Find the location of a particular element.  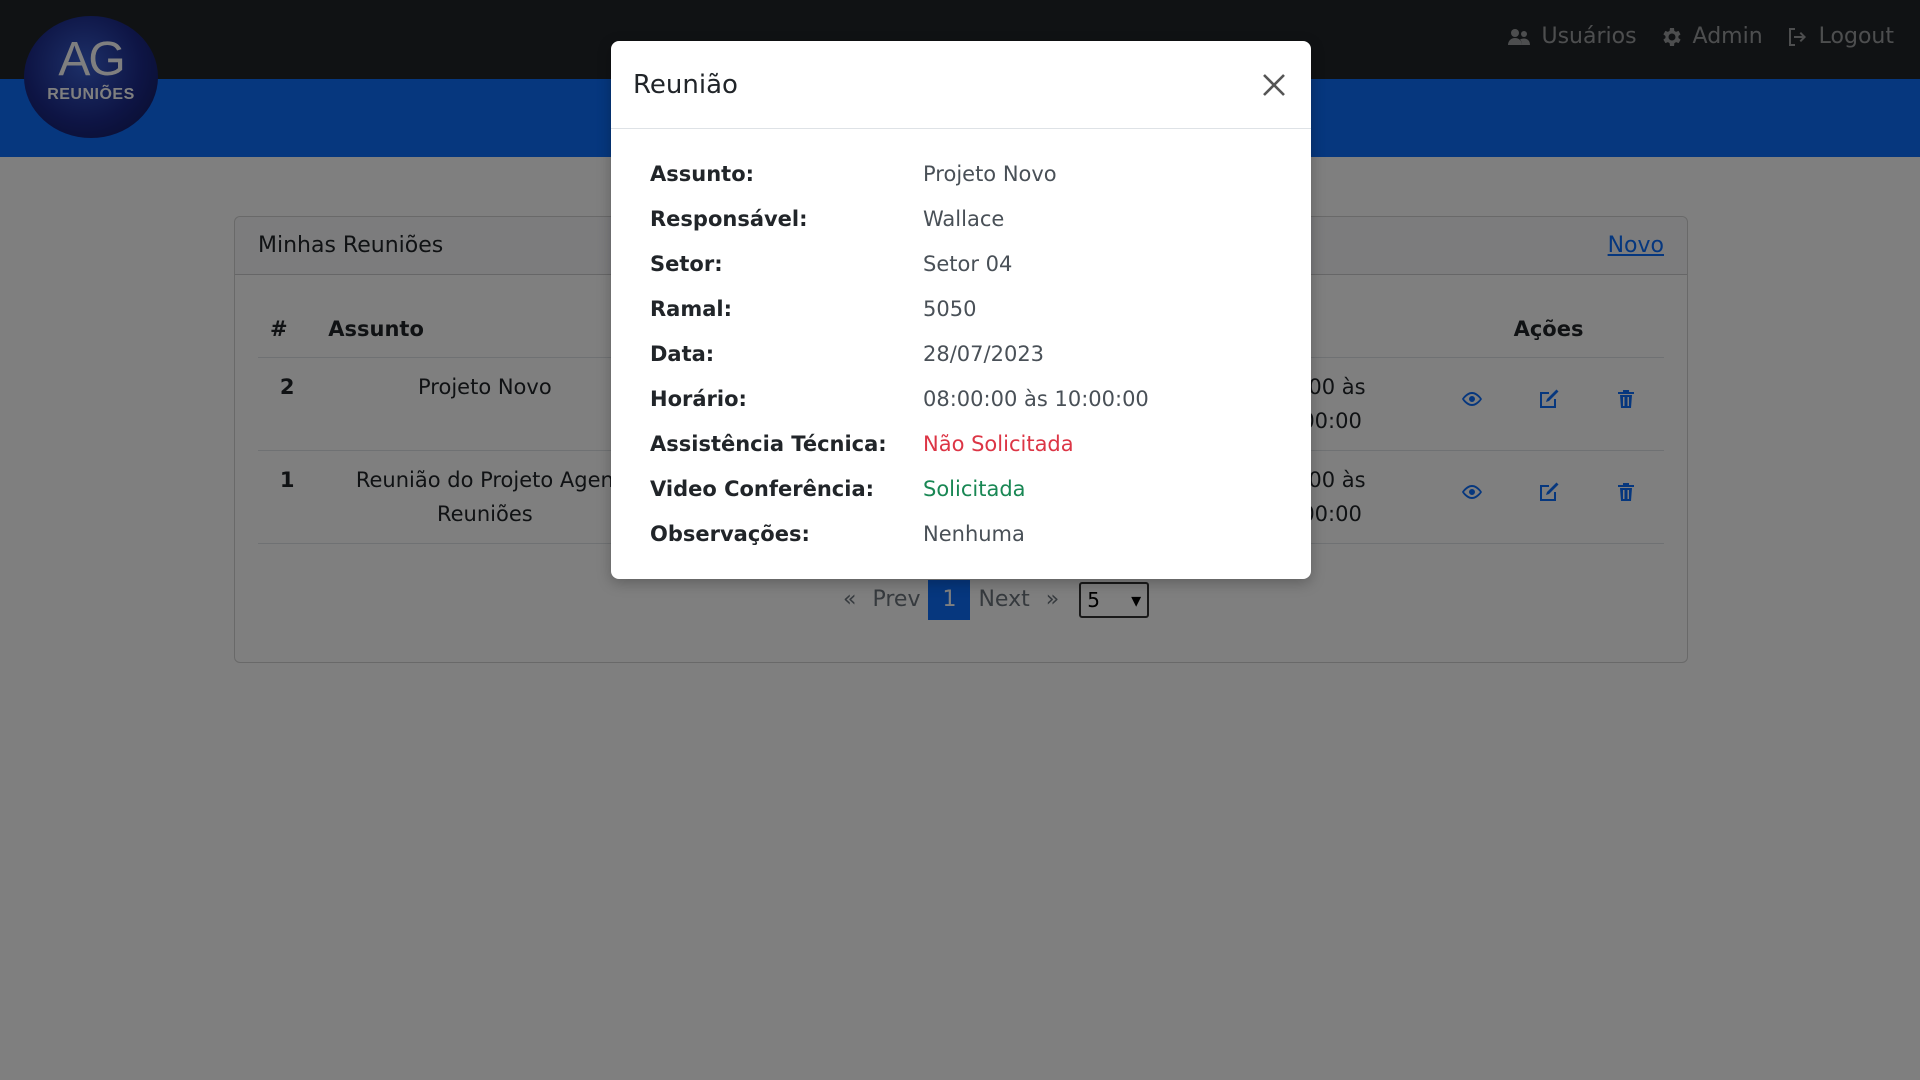

detail-value: 5050 is located at coordinates (950, 308).